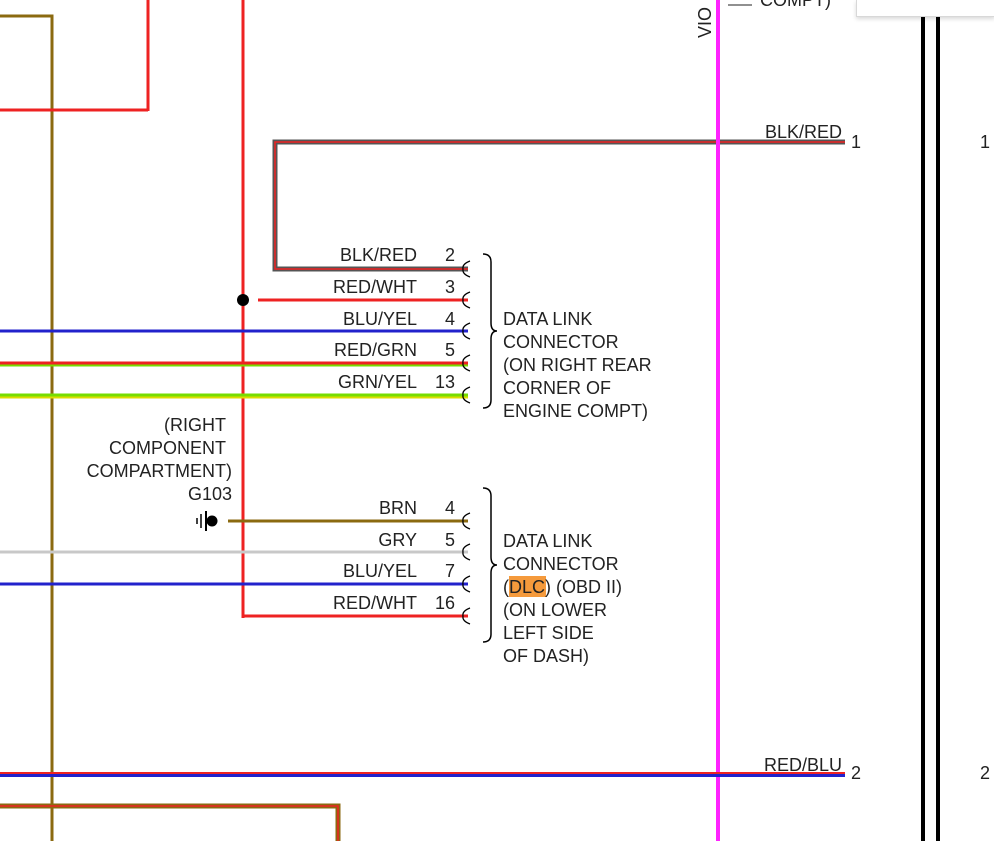 The height and width of the screenshot is (841, 994). What do you see at coordinates (555, 610) in the screenshot?
I see `lower-connector-desc: (ON LOWER` at bounding box center [555, 610].